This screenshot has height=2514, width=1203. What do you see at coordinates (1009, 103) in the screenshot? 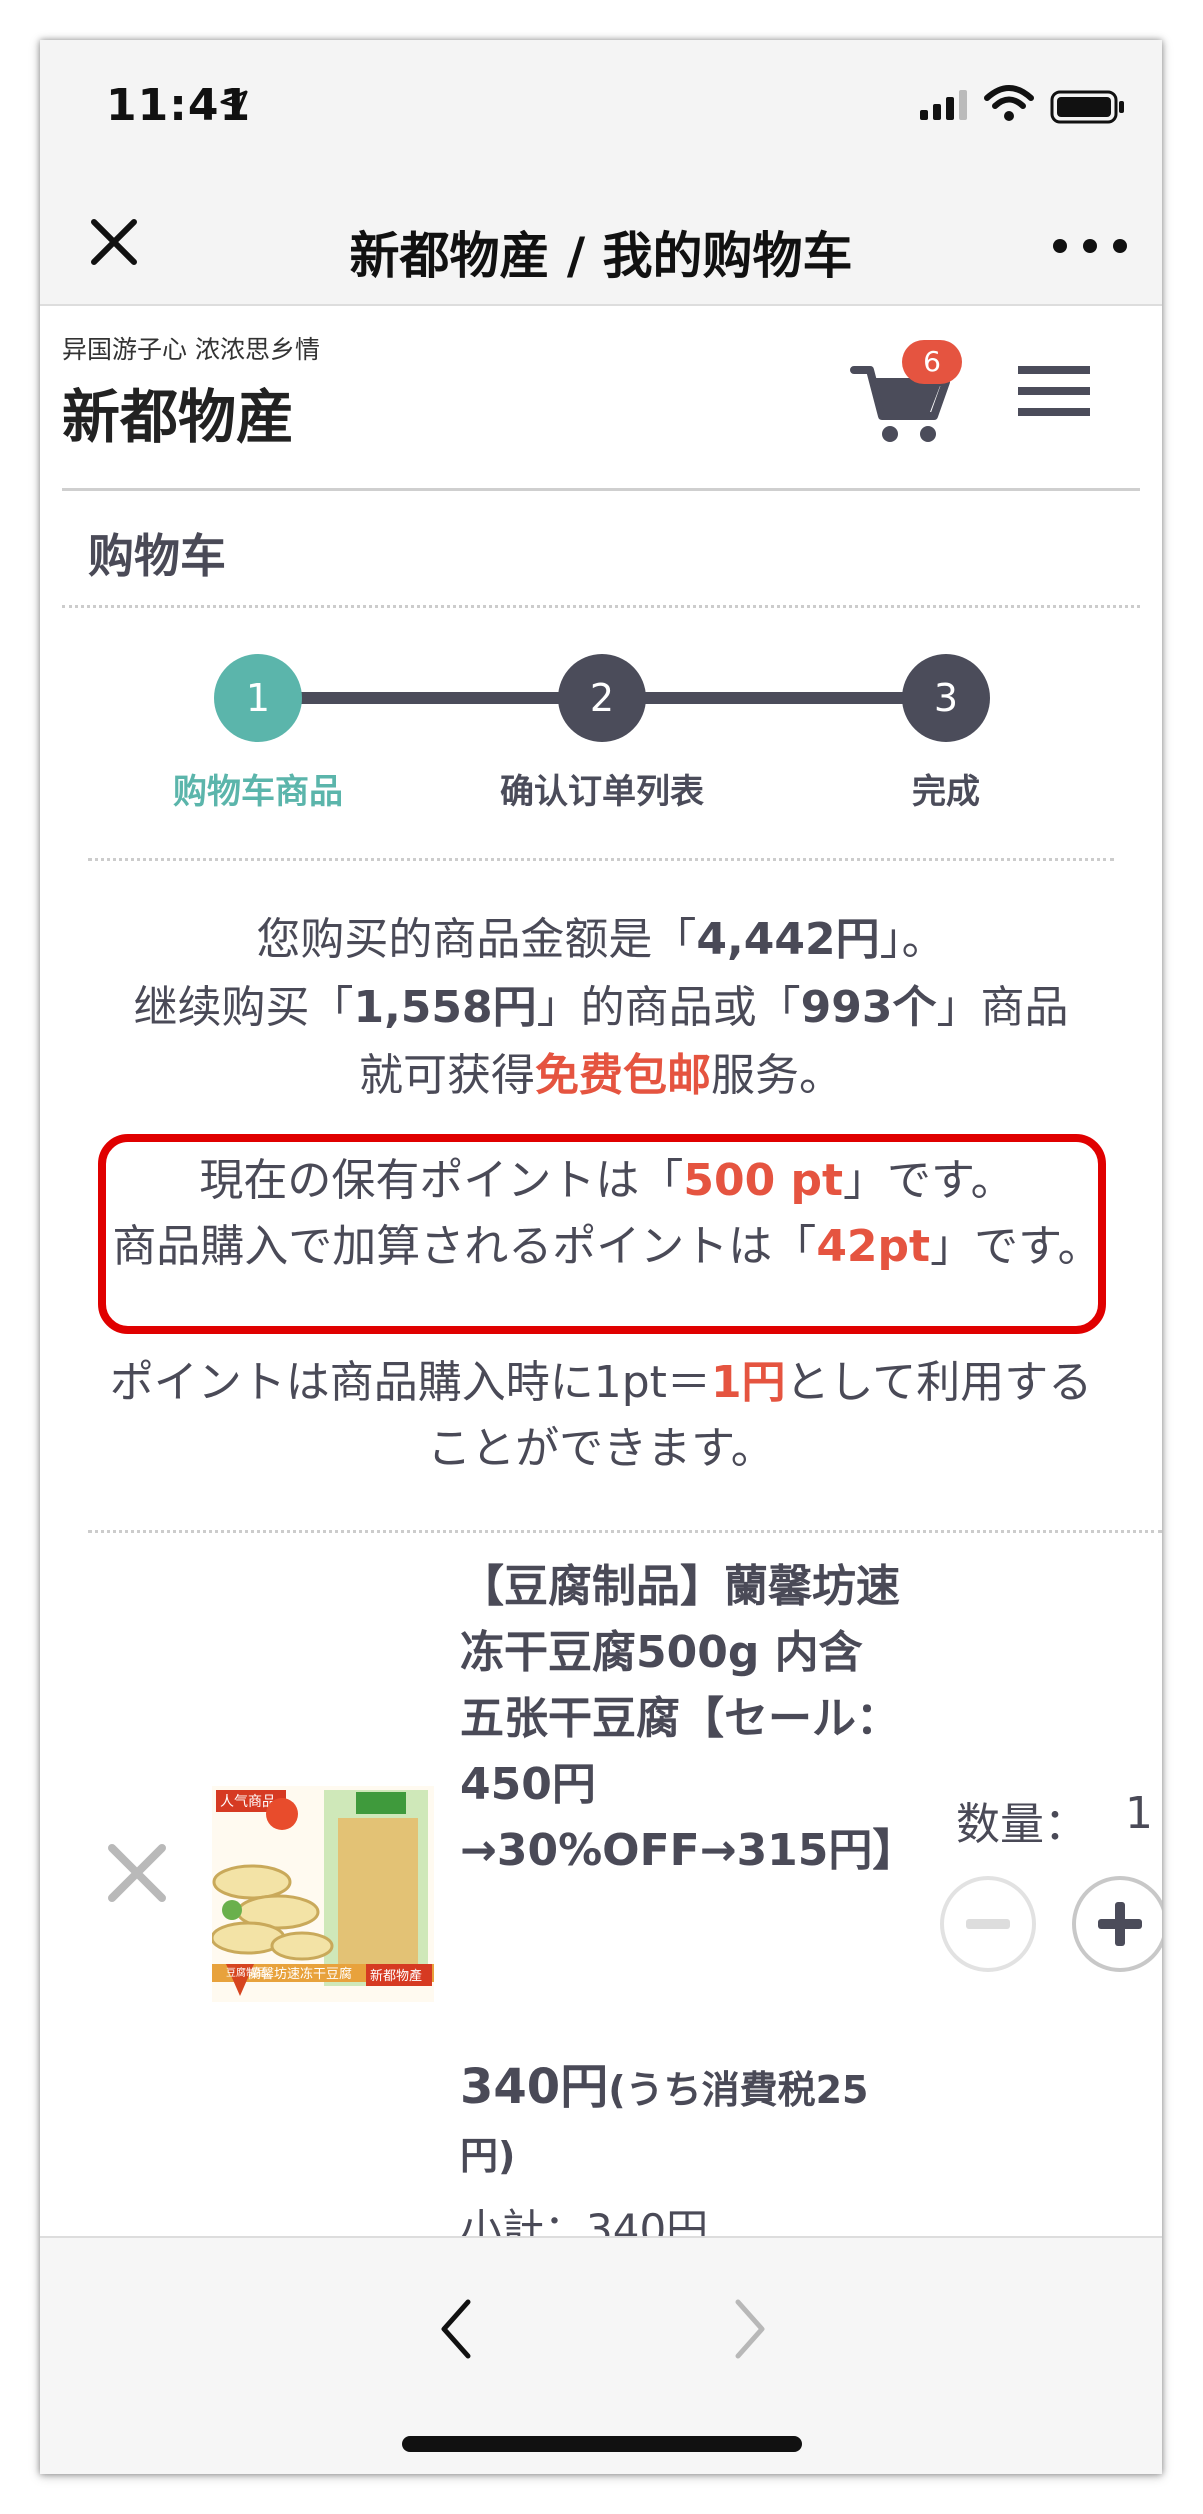
I see `wifi-icon` at bounding box center [1009, 103].